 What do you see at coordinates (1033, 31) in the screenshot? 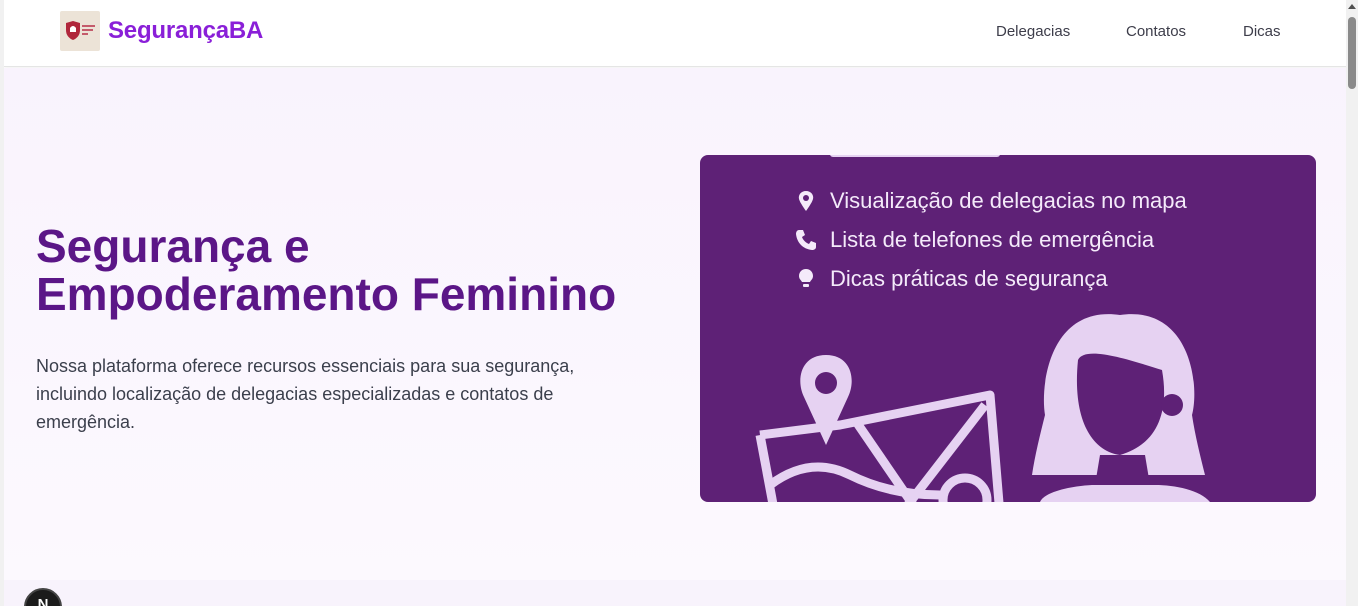
I see `nav-delegacias: Delegacias` at bounding box center [1033, 31].